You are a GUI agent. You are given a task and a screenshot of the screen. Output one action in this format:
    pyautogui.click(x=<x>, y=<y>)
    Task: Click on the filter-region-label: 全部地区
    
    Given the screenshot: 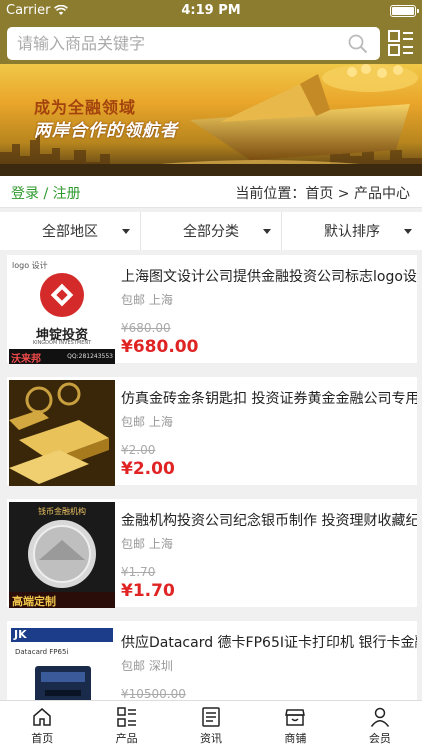 What is the action you would take?
    pyautogui.click(x=70, y=232)
    